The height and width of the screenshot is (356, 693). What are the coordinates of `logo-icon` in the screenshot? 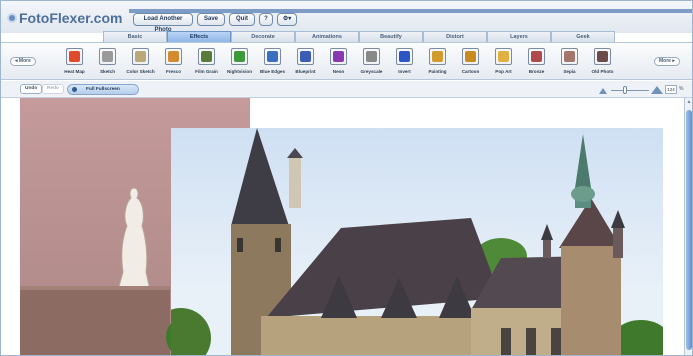 It's located at (12, 18).